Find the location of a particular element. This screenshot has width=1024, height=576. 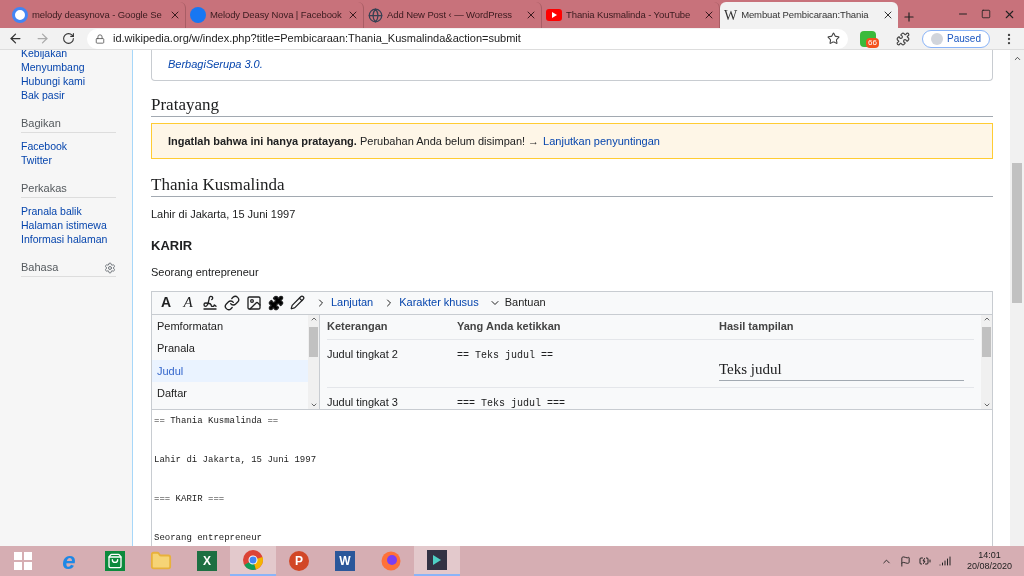

taskbar-app is located at coordinates (437, 561).